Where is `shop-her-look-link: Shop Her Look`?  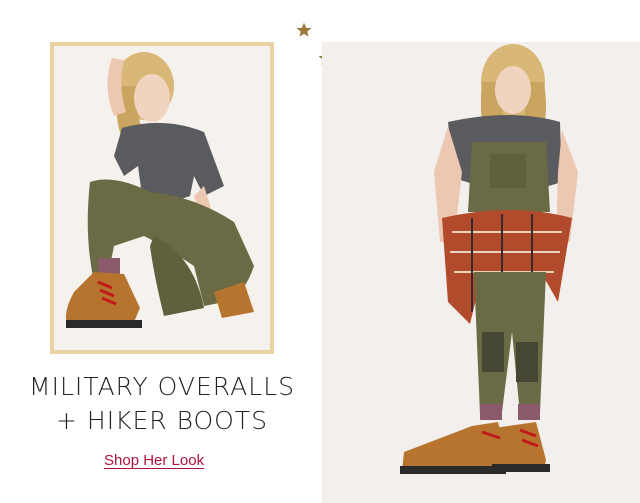 shop-her-look-link: Shop Her Look is located at coordinates (154, 460).